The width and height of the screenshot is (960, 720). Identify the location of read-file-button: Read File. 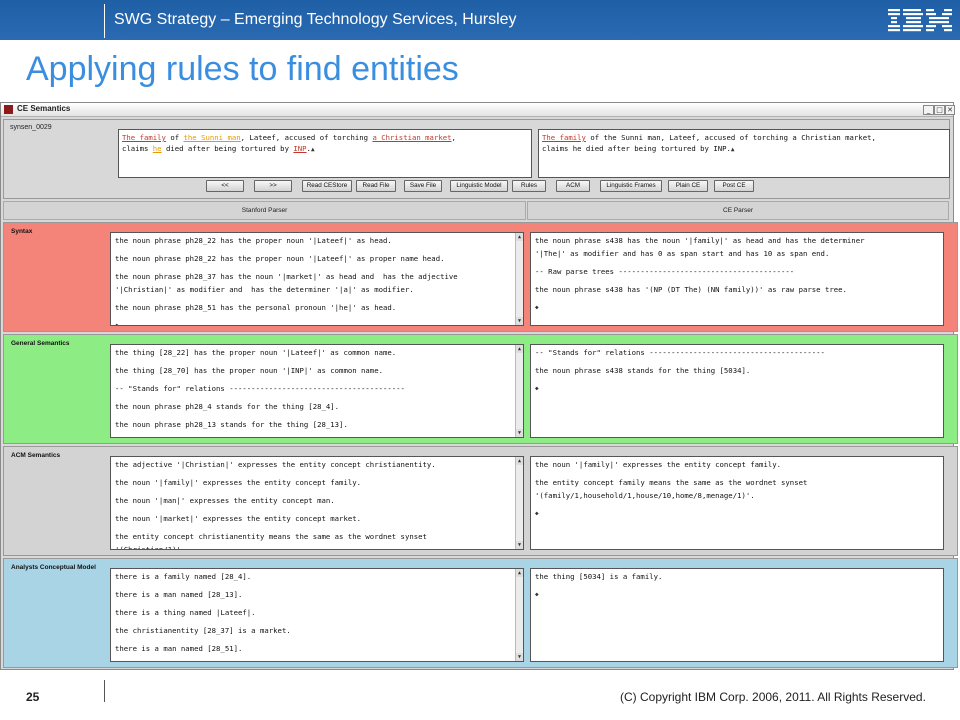
(376, 186).